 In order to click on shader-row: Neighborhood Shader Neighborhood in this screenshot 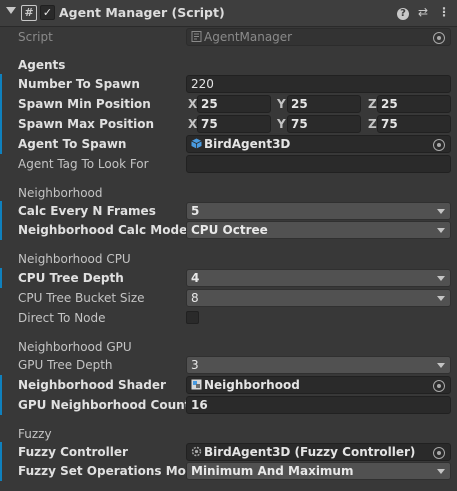, I will do `click(228, 385)`.